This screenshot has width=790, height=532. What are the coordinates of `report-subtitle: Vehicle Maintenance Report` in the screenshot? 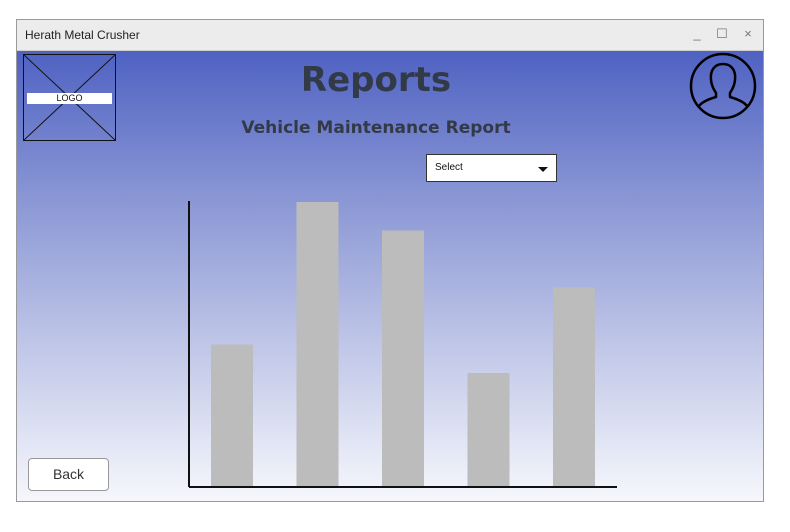 It's located at (376, 128).